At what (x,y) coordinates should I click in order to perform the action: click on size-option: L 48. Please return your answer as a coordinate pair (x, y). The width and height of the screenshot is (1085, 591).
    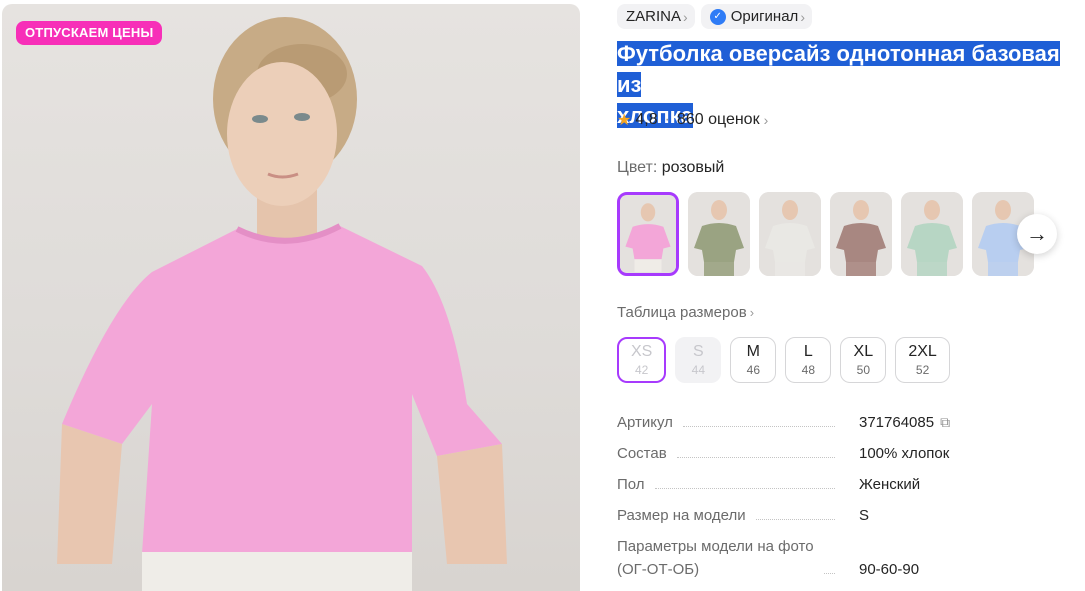
    Looking at the image, I should click on (808, 360).